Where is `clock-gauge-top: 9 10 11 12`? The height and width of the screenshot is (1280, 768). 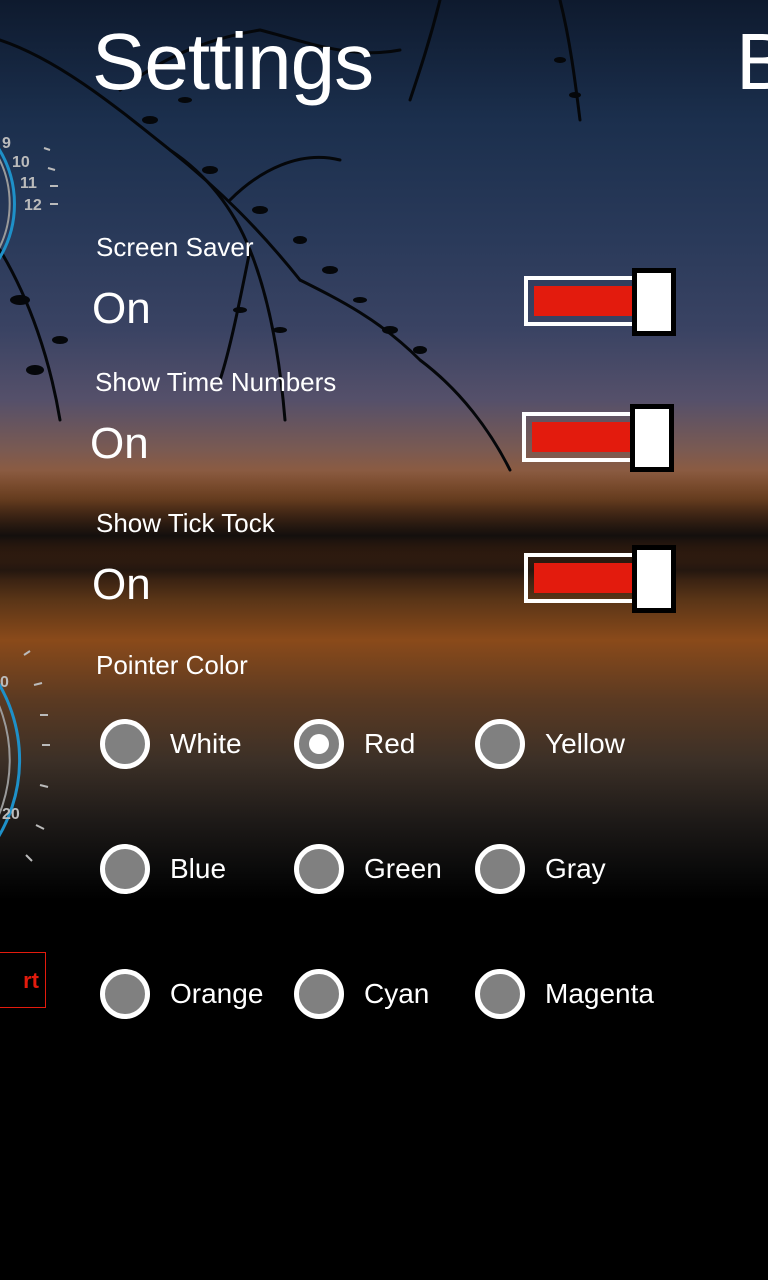 clock-gauge-top: 9 10 11 12 is located at coordinates (29, 197).